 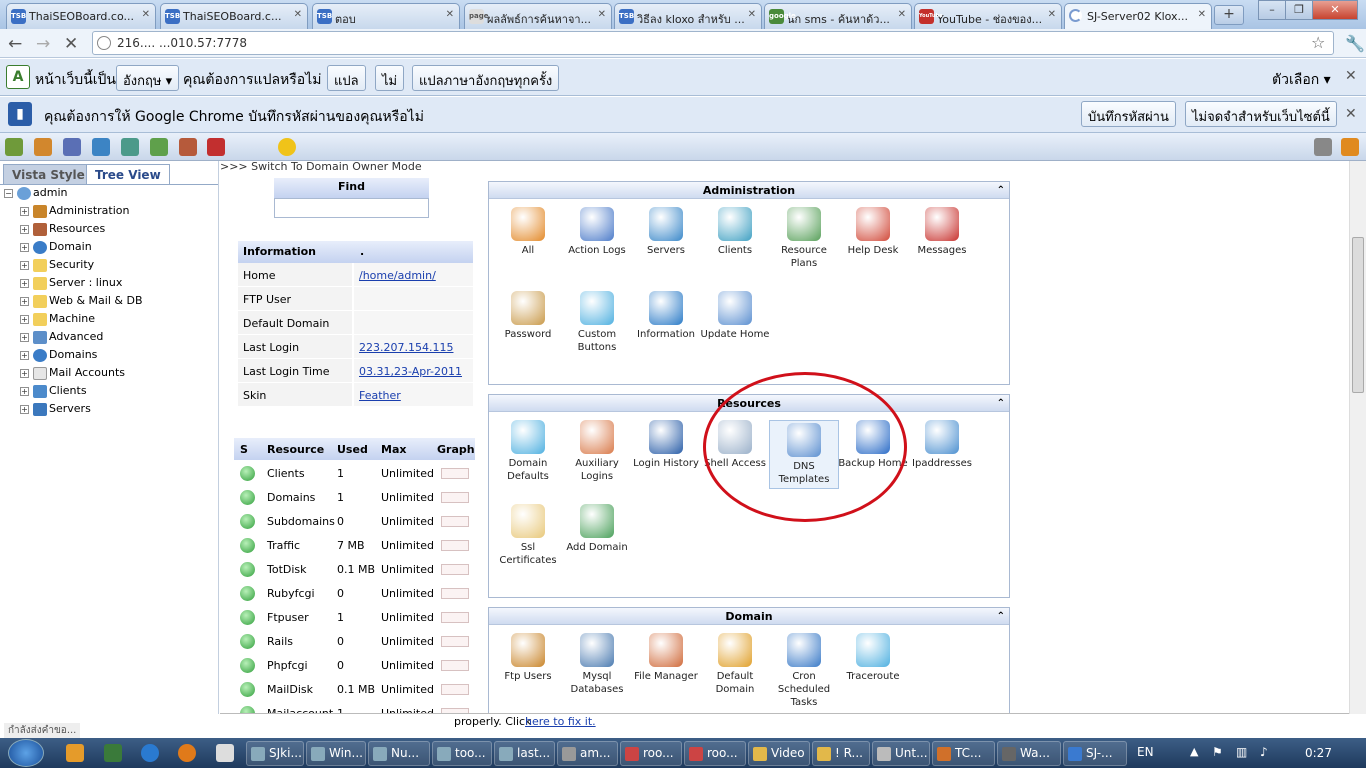 I want to click on volume-icon: ♪, so click(x=1264, y=752).